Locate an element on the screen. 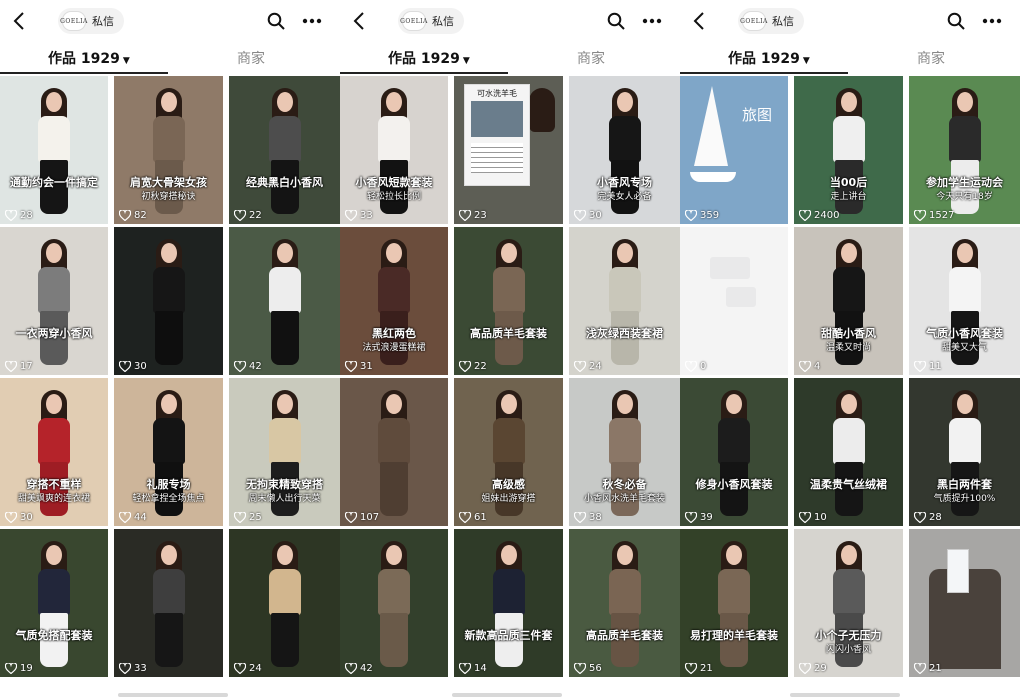  video-thumbnail: 小香风短款套装 轻松拉长比例 33 is located at coordinates (394, 150).